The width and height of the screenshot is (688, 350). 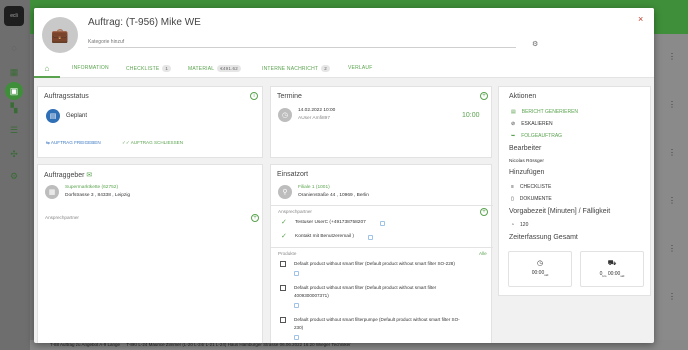 I want to click on tab-label: INFORMATION, so click(x=90, y=68).